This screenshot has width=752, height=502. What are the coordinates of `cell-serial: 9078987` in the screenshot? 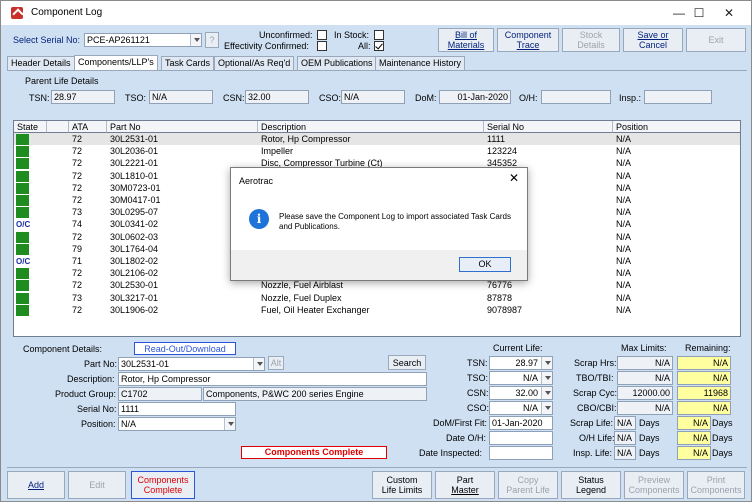 It's located at (505, 309).